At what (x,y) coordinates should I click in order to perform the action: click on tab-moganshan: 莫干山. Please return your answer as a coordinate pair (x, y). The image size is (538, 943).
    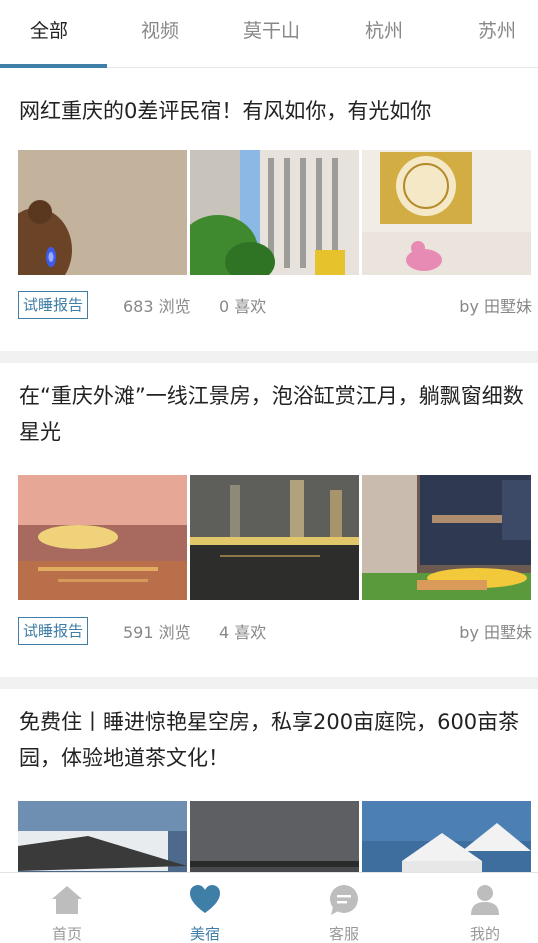
    Looking at the image, I should click on (271, 29).